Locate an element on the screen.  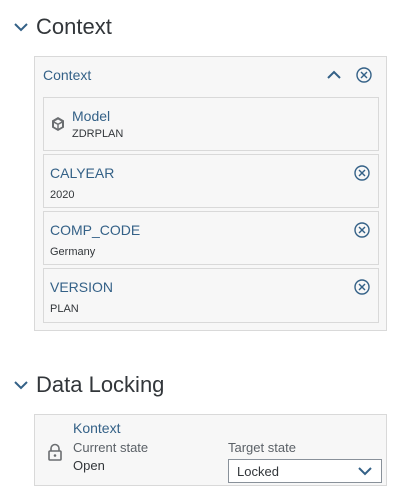
filter-card-comp-code: COMP_CODE Germany is located at coordinates (211, 238).